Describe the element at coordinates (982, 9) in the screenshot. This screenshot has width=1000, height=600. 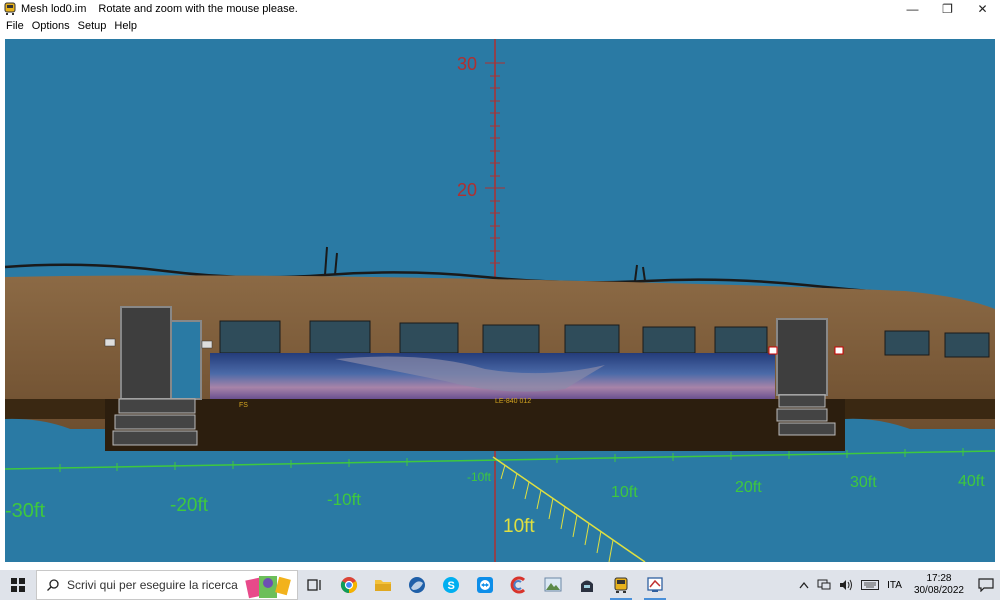
I see `close-button: ✕` at that location.